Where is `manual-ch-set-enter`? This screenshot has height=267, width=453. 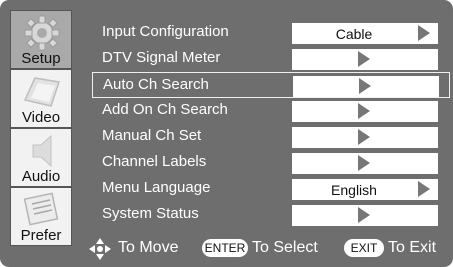
manual-ch-set-enter is located at coordinates (365, 137).